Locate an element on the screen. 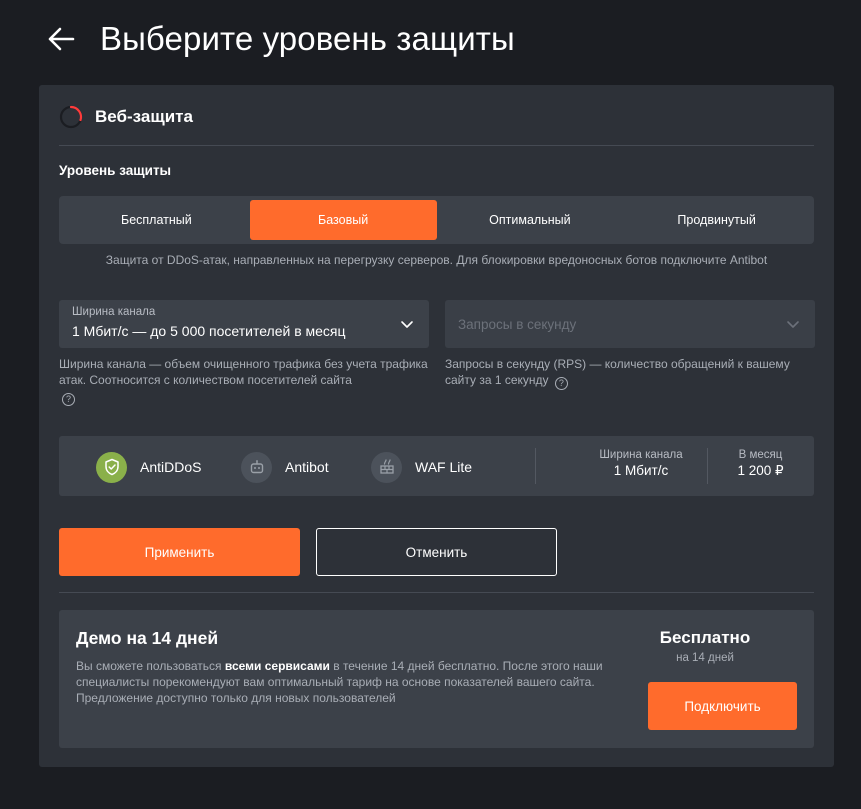  bandwidth-summary-value: 1 Мбит/с is located at coordinates (641, 470).